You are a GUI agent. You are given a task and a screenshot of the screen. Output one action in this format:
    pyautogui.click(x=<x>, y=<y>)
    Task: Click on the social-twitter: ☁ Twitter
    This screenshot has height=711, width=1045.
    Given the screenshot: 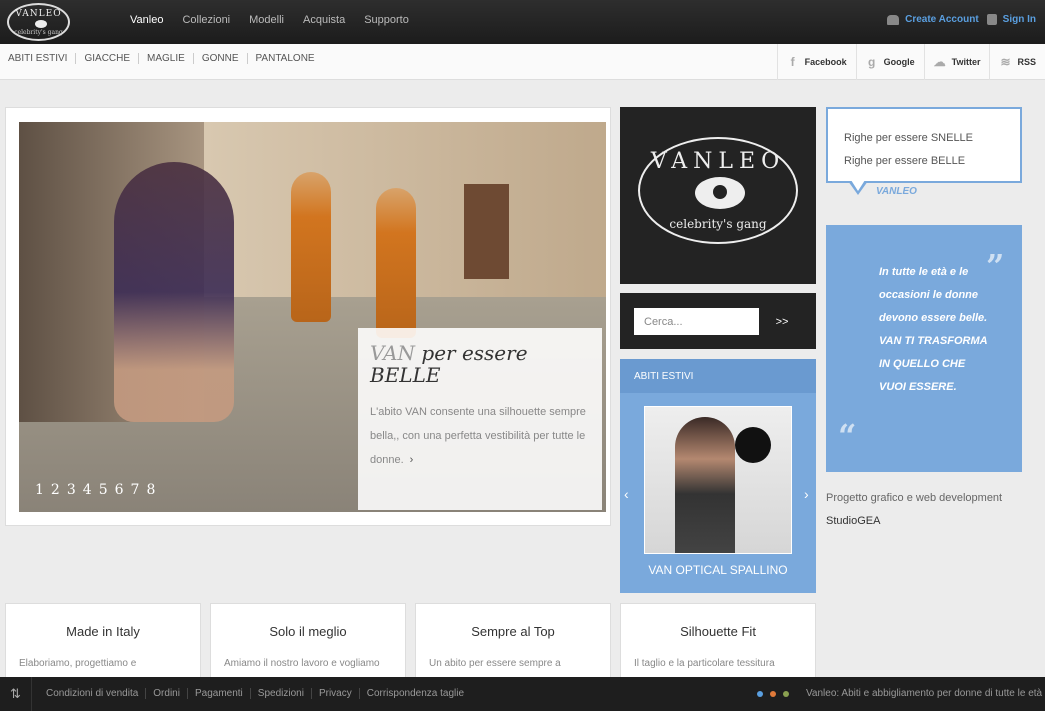 What is the action you would take?
    pyautogui.click(x=956, y=62)
    